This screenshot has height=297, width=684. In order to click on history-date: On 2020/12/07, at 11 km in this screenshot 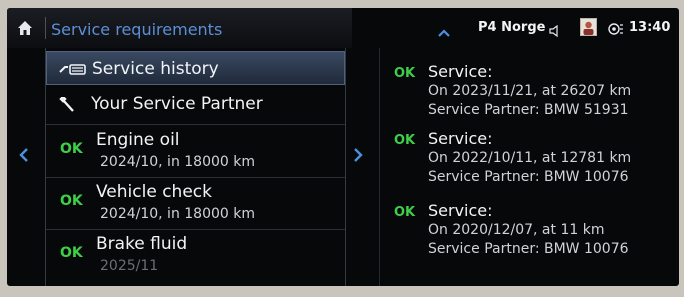, I will do `click(516, 230)`.